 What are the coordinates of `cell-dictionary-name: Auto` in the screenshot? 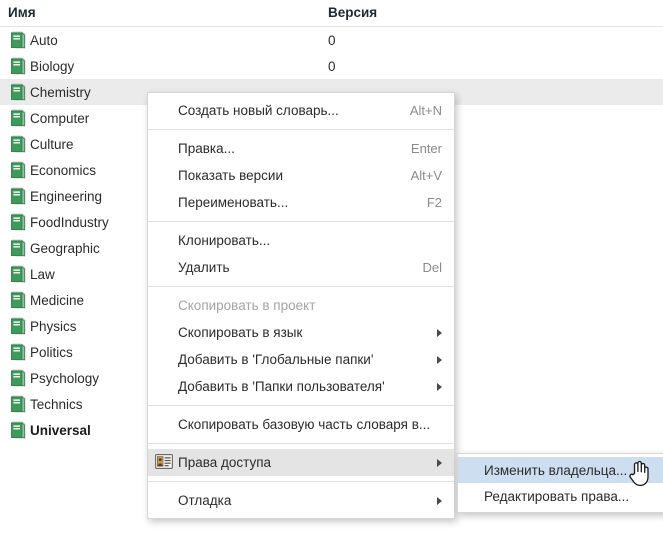 It's located at (44, 40).